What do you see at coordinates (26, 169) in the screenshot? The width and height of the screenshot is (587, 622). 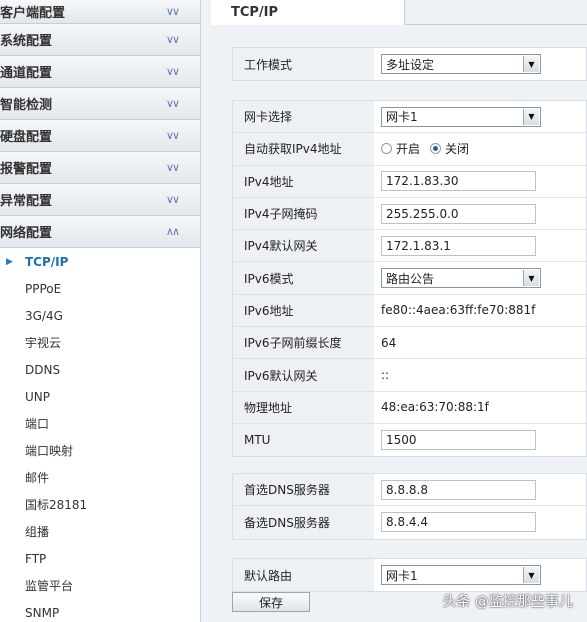 I see `sidebar-category-label: 报警配置` at bounding box center [26, 169].